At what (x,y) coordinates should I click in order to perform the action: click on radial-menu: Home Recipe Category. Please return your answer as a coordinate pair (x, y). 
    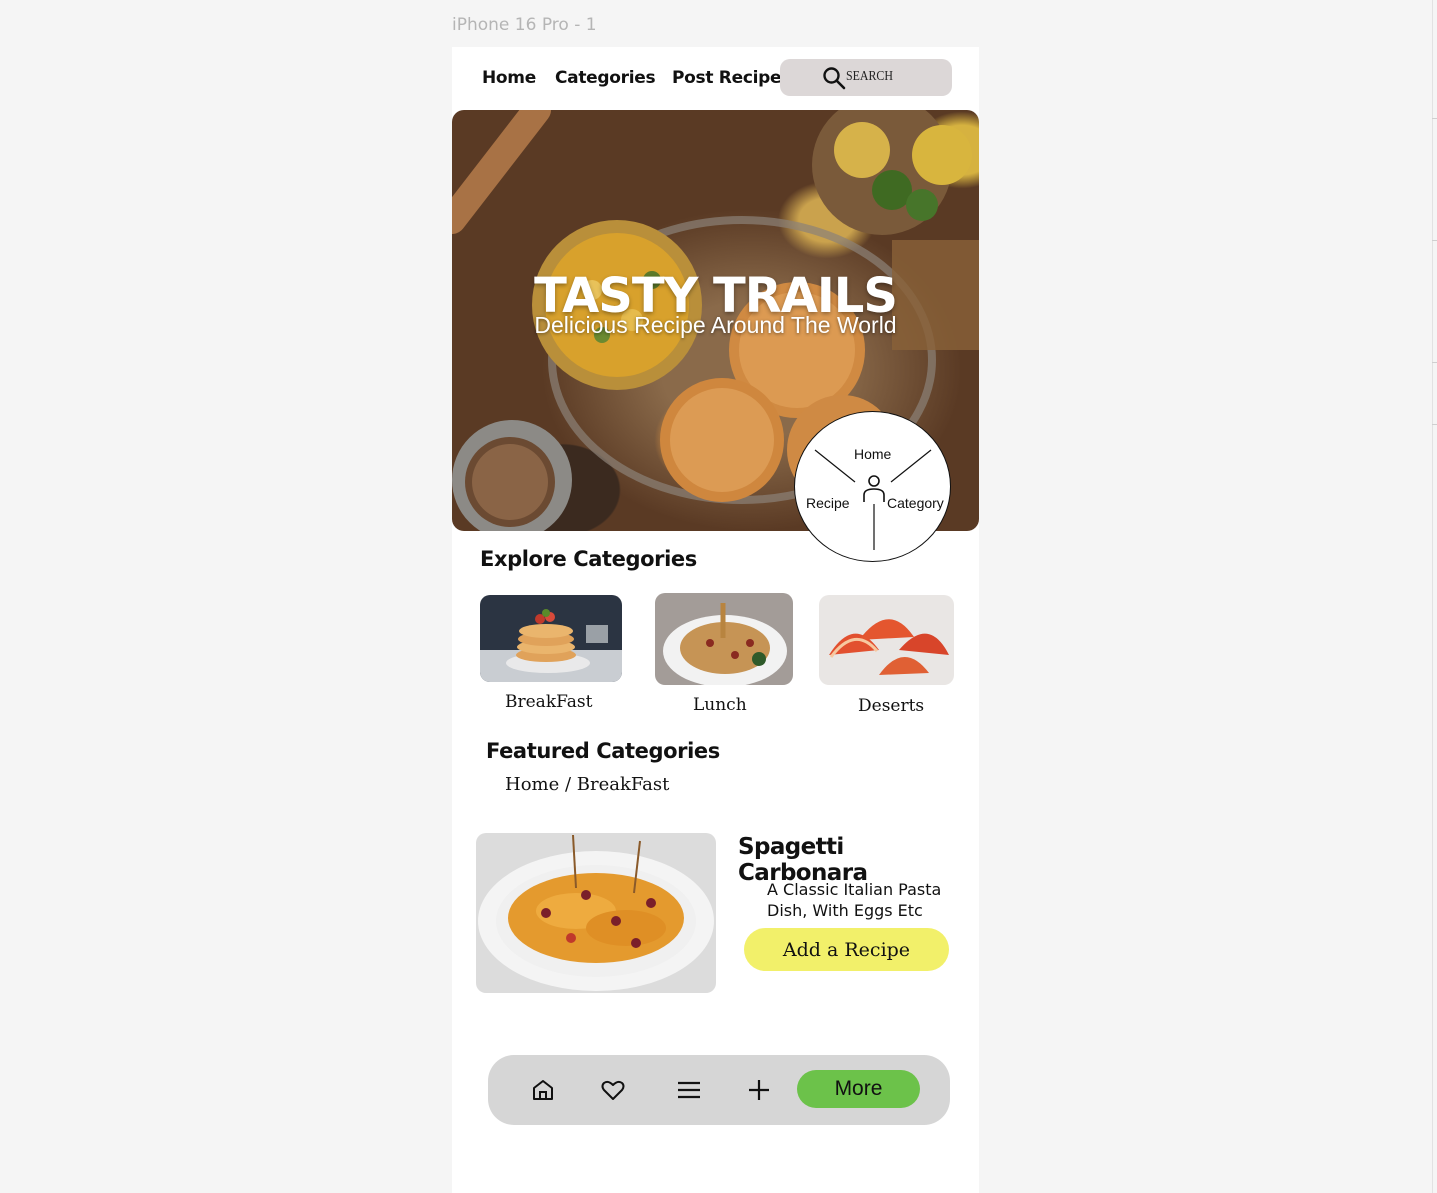
    Looking at the image, I should click on (872, 486).